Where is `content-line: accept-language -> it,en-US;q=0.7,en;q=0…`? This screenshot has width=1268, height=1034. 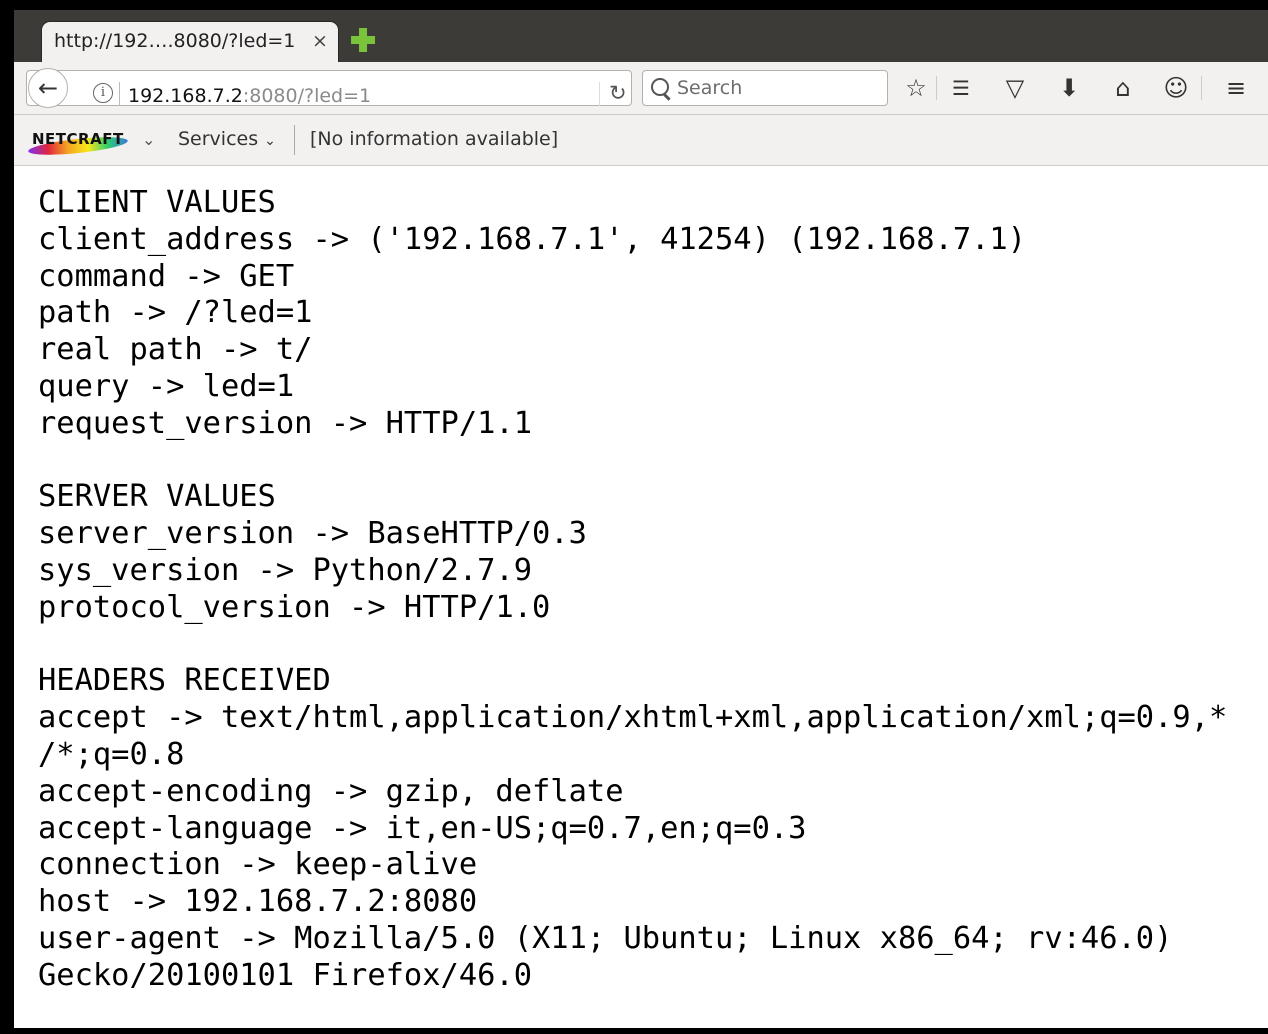
content-line: accept-language -> it,en-US;q=0.7,en;q=0… is located at coordinates (422, 828).